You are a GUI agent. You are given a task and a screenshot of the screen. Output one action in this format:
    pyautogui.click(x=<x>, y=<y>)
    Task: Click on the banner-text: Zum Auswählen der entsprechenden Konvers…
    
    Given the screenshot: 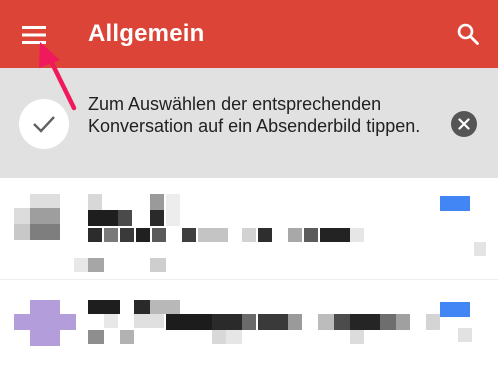 What is the action you would take?
    pyautogui.click(x=254, y=115)
    